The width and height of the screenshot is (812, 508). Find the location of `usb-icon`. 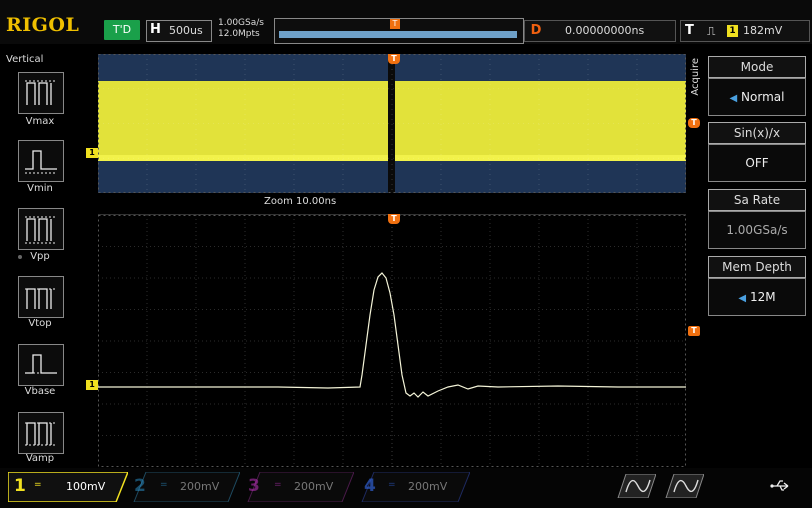

usb-icon is located at coordinates (781, 486).